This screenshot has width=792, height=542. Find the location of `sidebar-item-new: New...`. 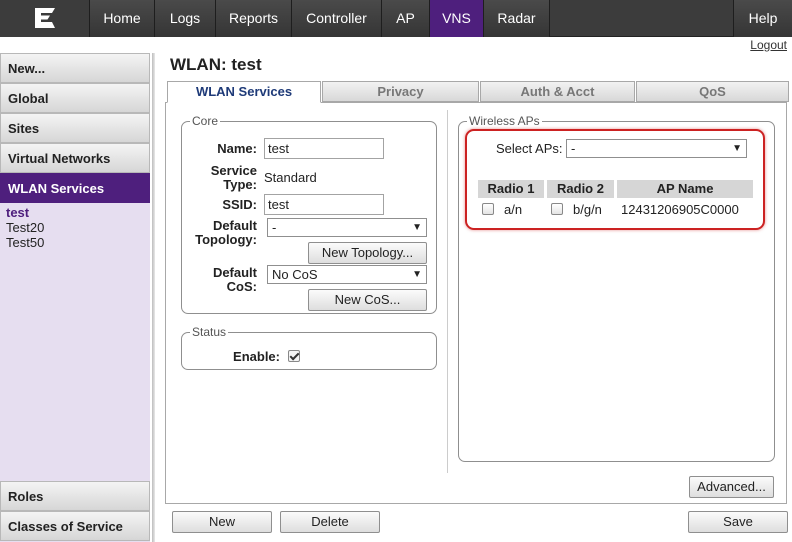

sidebar-item-new: New... is located at coordinates (75, 68).